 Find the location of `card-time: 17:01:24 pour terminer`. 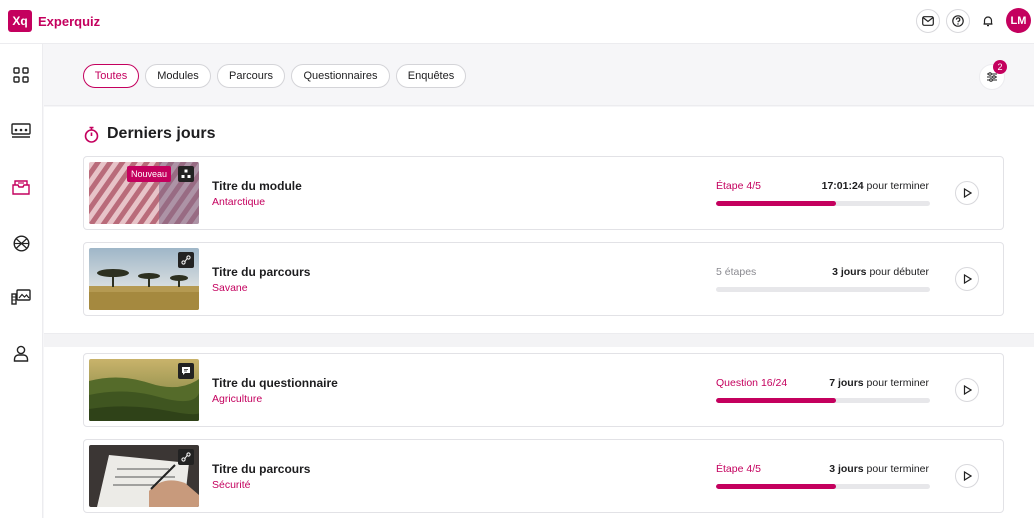

card-time: 17:01:24 pour terminer is located at coordinates (875, 186).